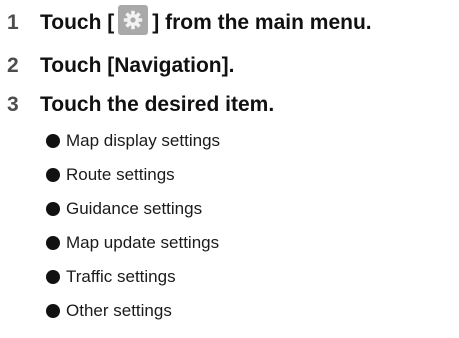 The height and width of the screenshot is (338, 459). I want to click on step-number: 3, so click(13, 104).